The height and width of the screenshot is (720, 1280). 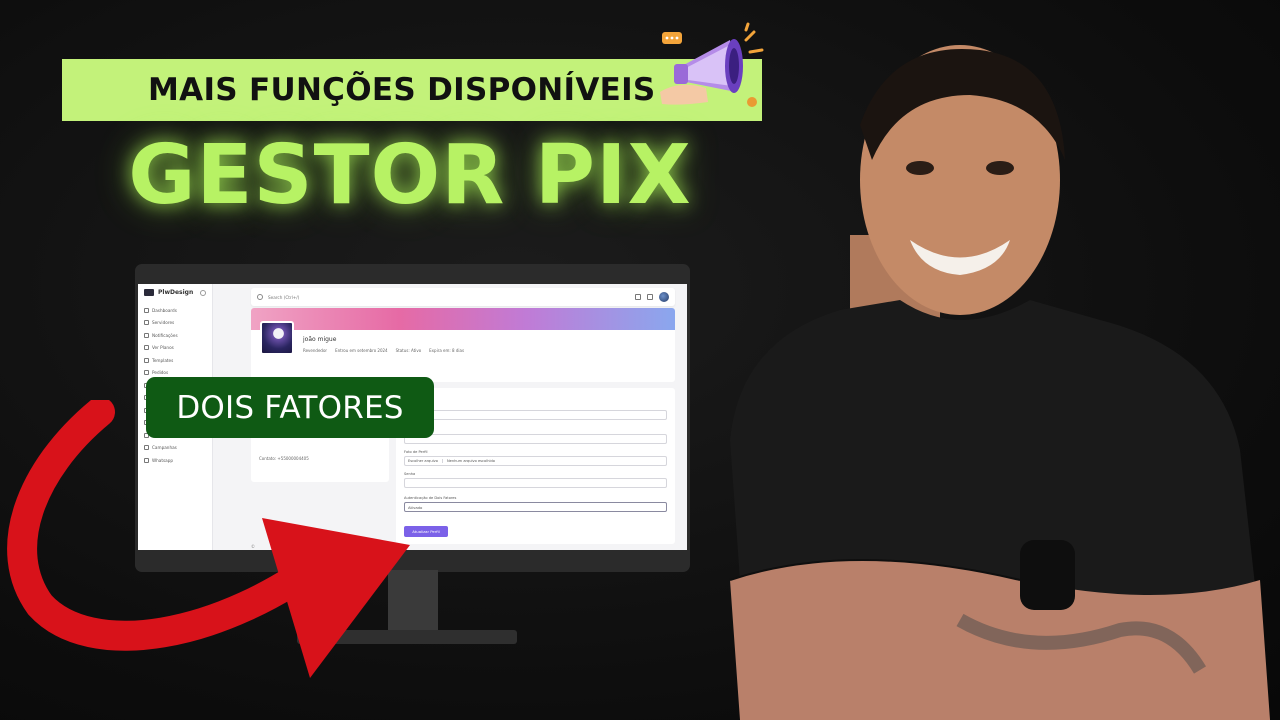 I want to click on headline: GESTOR PIX, so click(x=410, y=175).